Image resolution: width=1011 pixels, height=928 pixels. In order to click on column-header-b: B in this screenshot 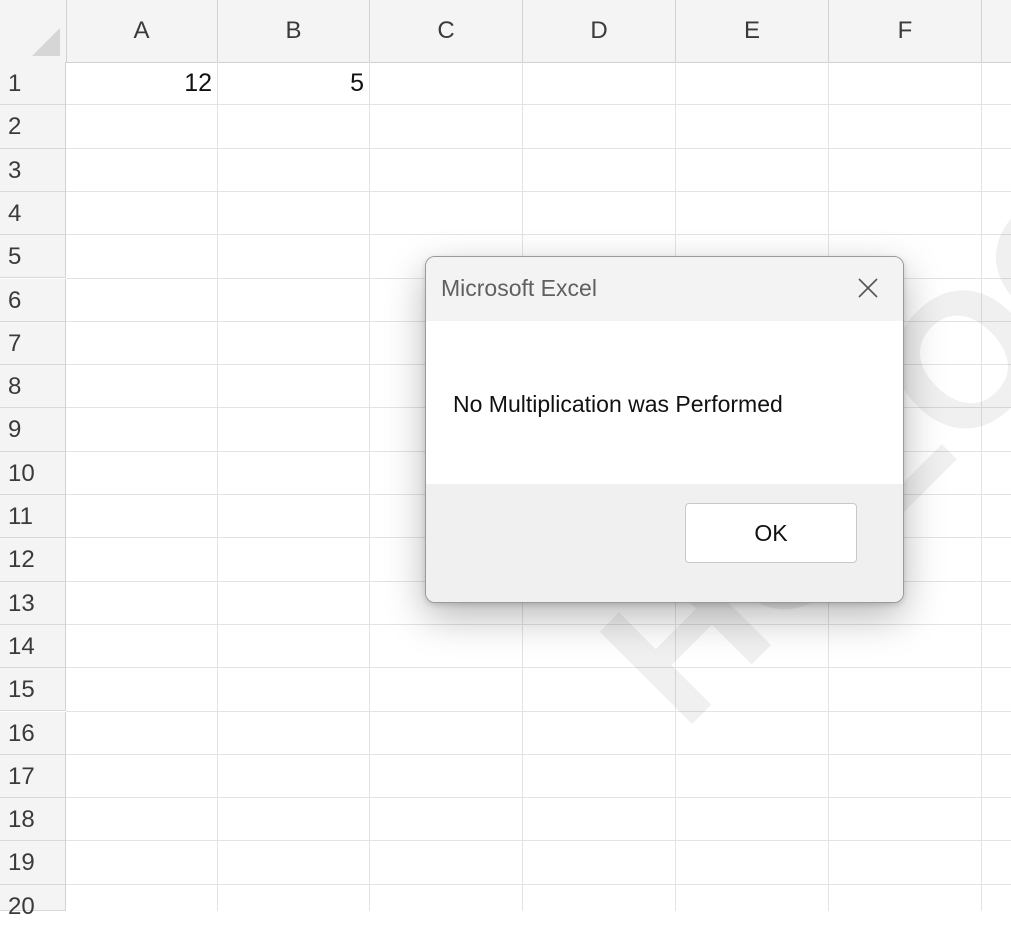, I will do `click(294, 31)`.